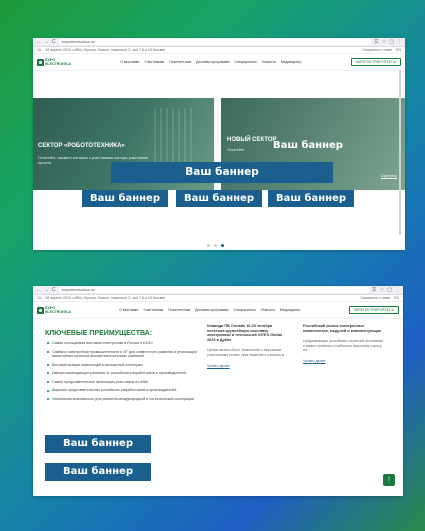 The height and width of the screenshot is (531, 425). Describe the element at coordinates (174, 138) in the screenshot. I see `slide-decoration` at that location.